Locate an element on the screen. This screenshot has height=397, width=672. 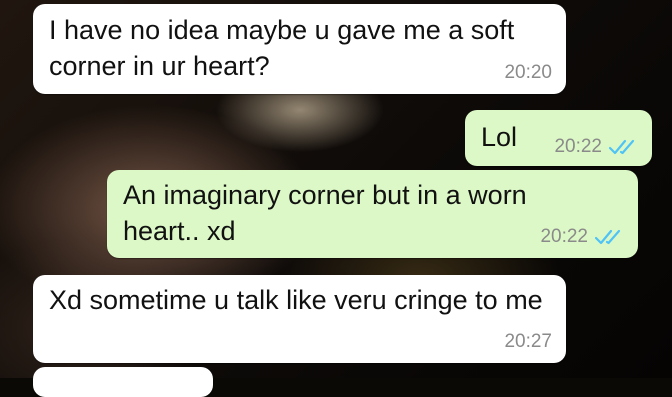
message-meta: 20:20 is located at coordinates (528, 73).